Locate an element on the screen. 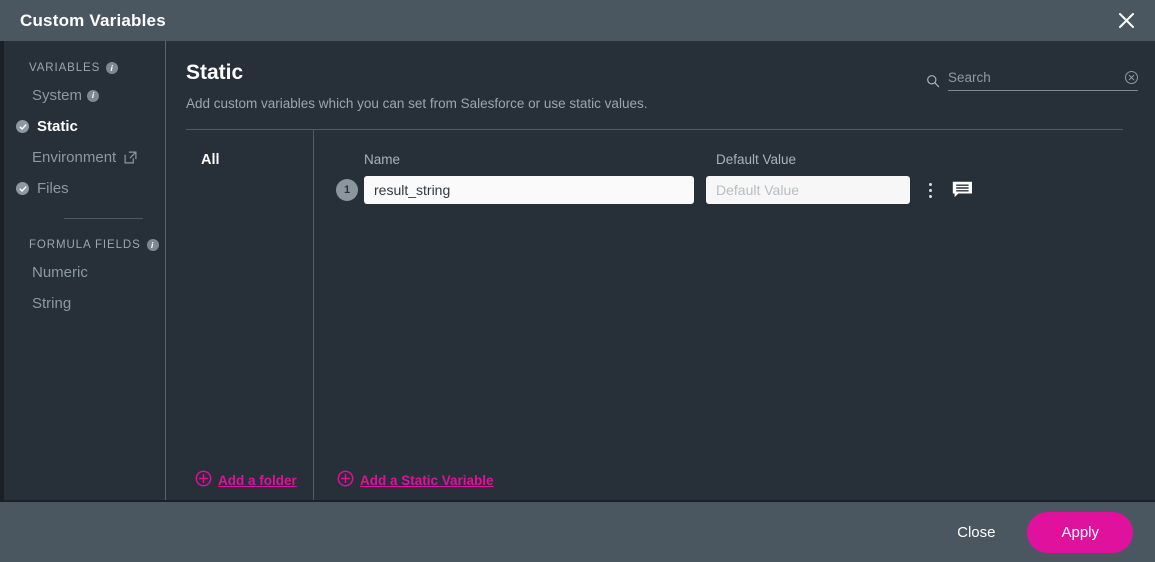 The image size is (1155, 562). comment-icon is located at coordinates (962, 190).